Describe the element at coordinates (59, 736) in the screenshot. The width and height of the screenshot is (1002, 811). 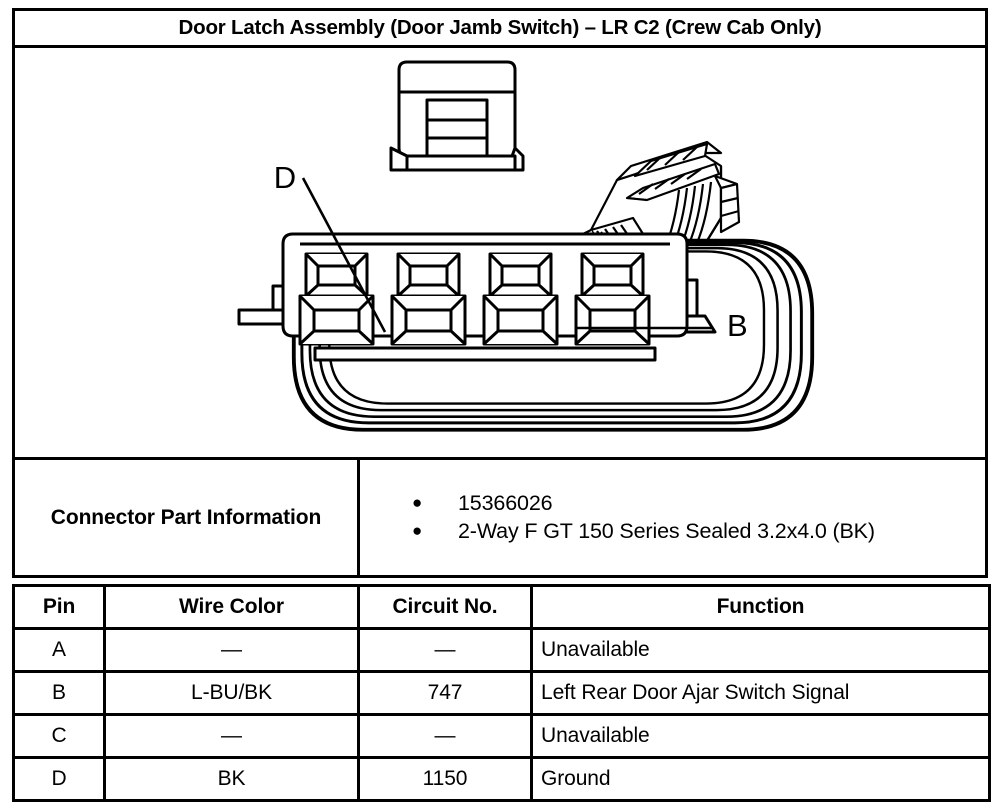
I see `cell-pin: C` at that location.